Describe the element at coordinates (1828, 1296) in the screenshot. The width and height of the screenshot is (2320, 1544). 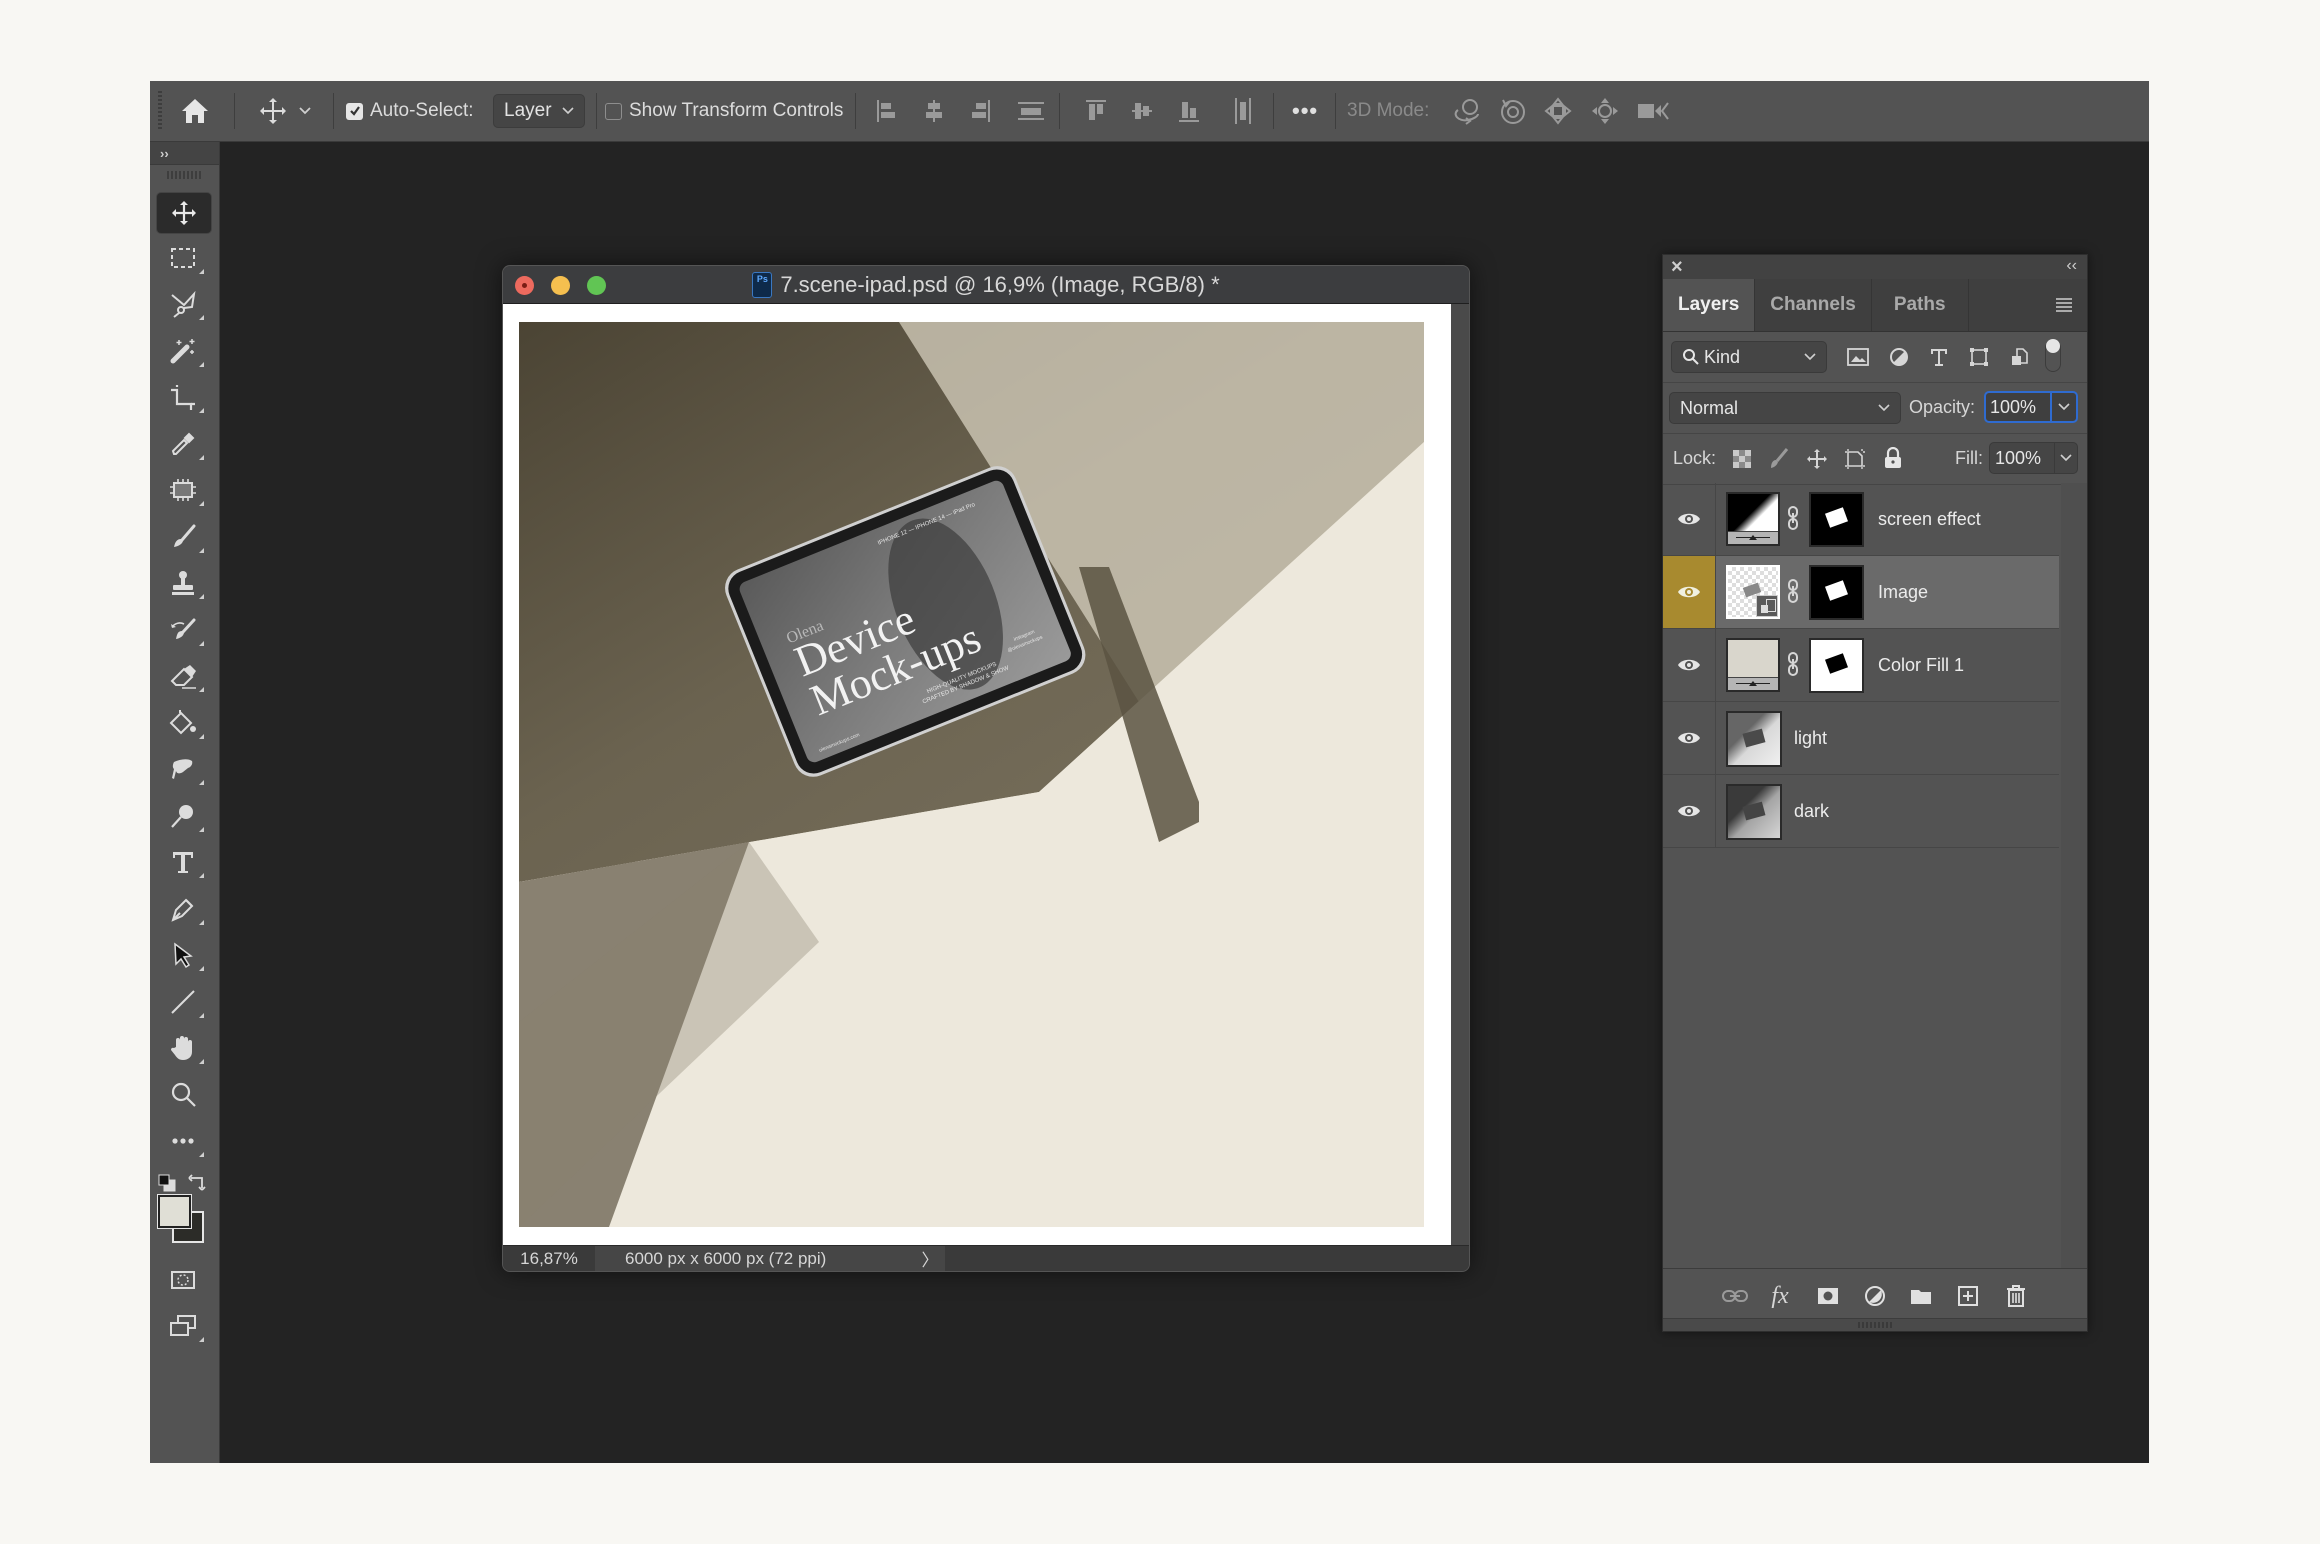
I see `add-mask-button` at that location.